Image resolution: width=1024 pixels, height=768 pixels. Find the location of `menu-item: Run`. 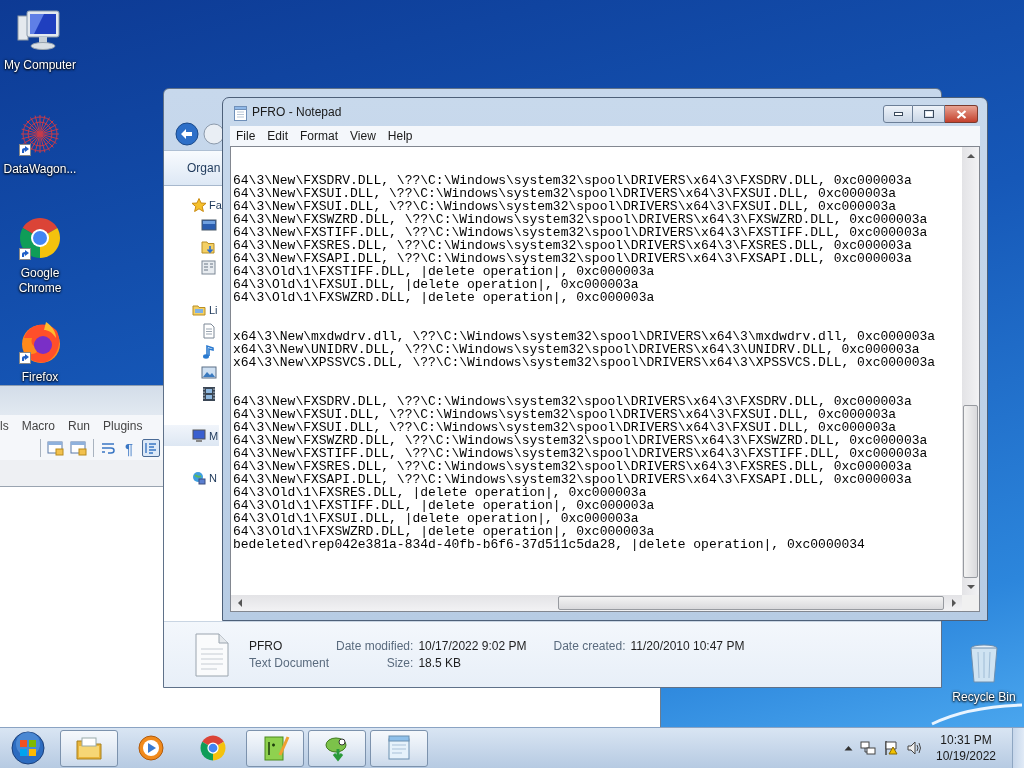

menu-item: Run is located at coordinates (79, 425).